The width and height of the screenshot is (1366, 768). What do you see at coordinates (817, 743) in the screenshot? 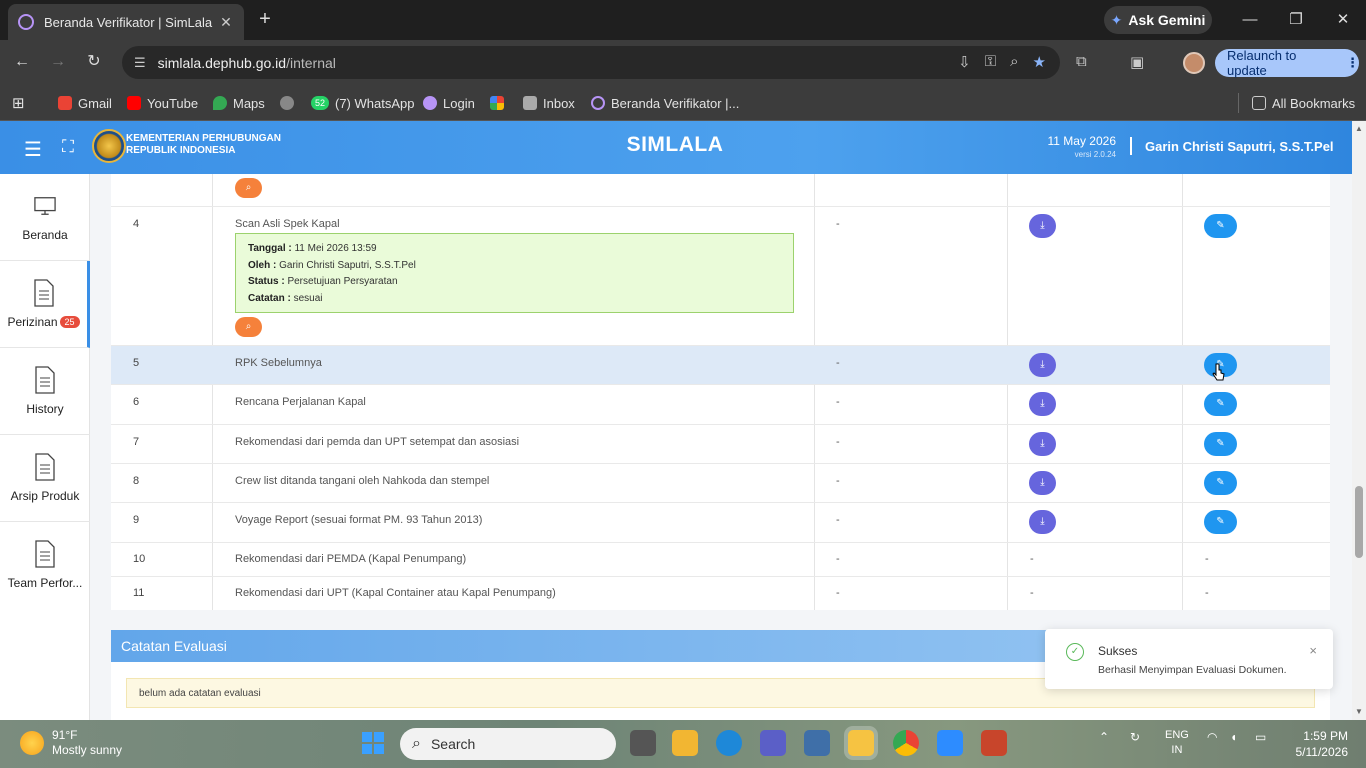
I see `camera-icon` at bounding box center [817, 743].